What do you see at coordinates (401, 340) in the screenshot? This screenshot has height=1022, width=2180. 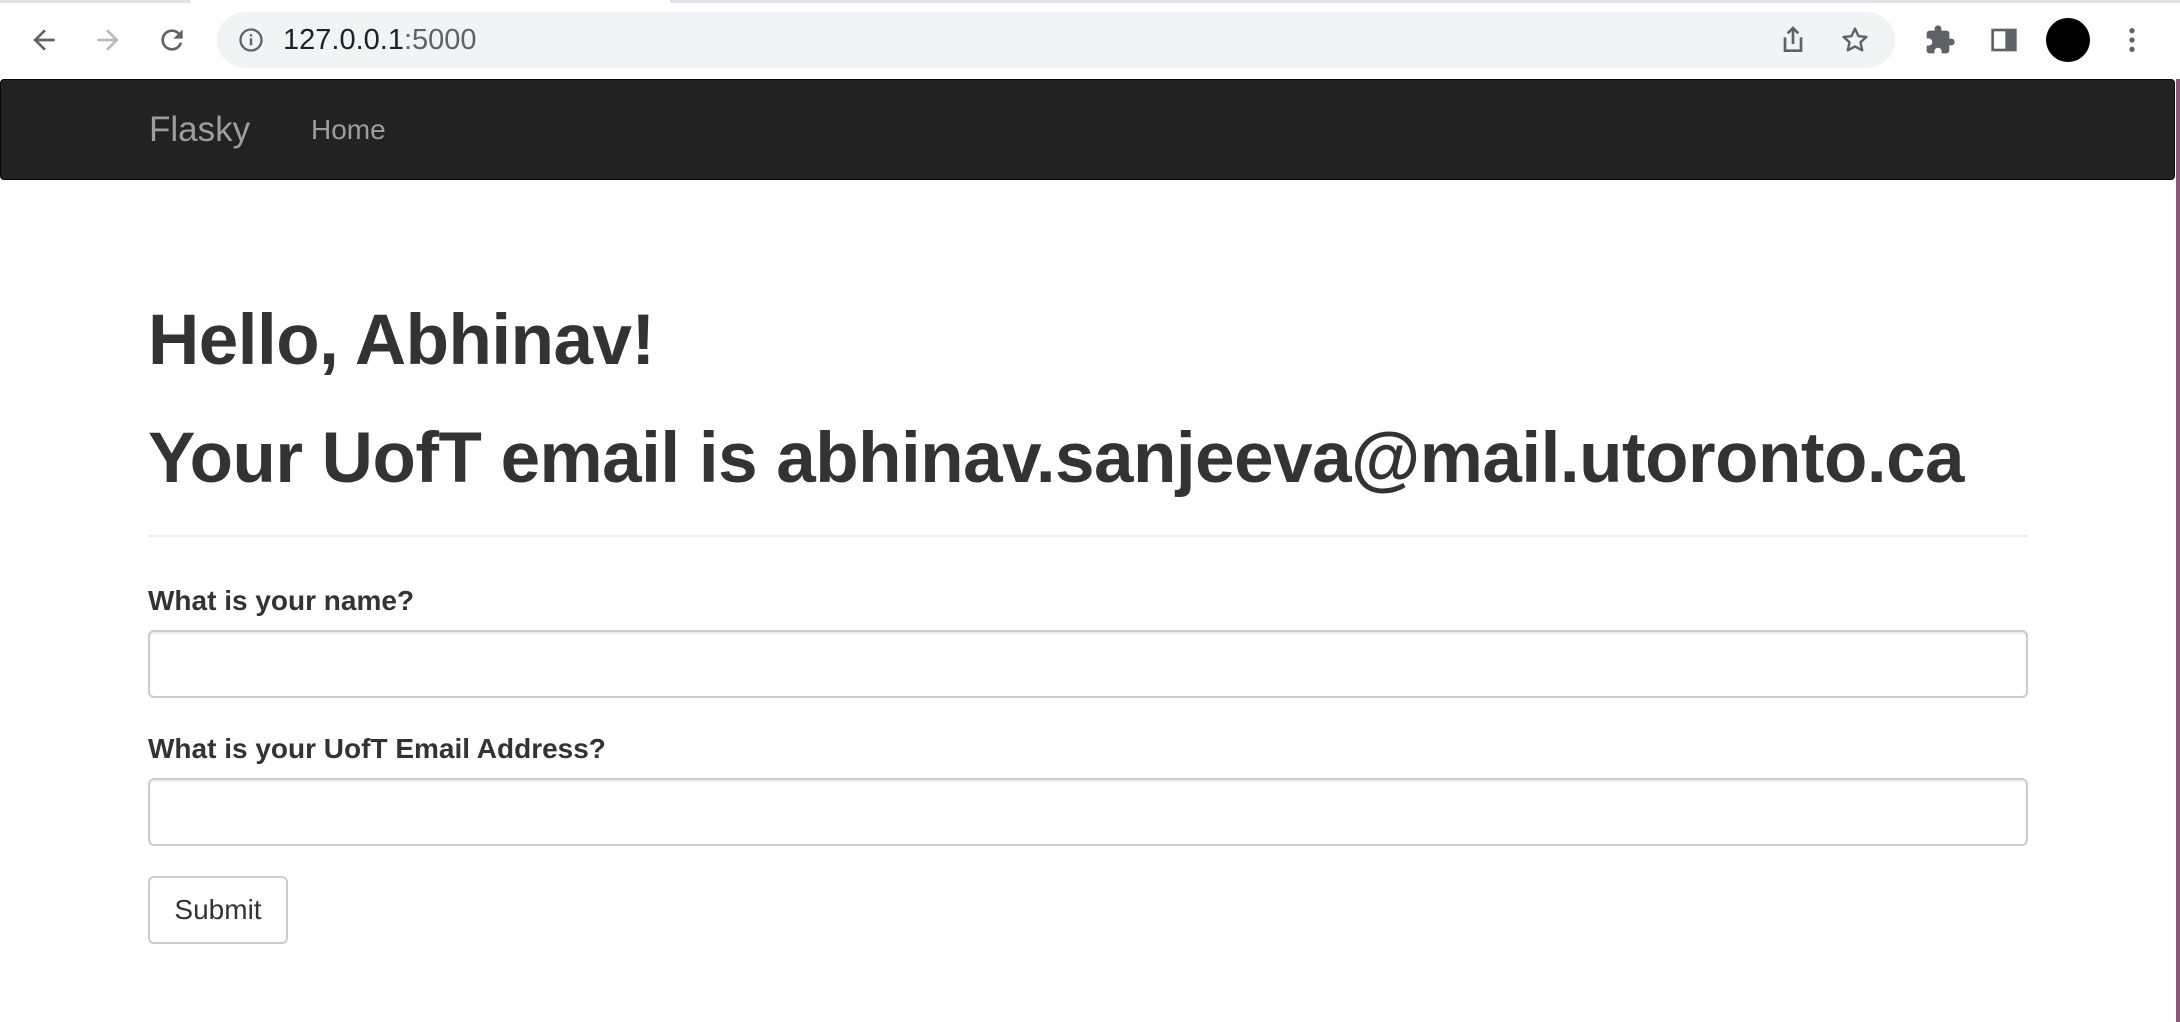 I see `greeting-heading: Hello, Abhinav!` at bounding box center [401, 340].